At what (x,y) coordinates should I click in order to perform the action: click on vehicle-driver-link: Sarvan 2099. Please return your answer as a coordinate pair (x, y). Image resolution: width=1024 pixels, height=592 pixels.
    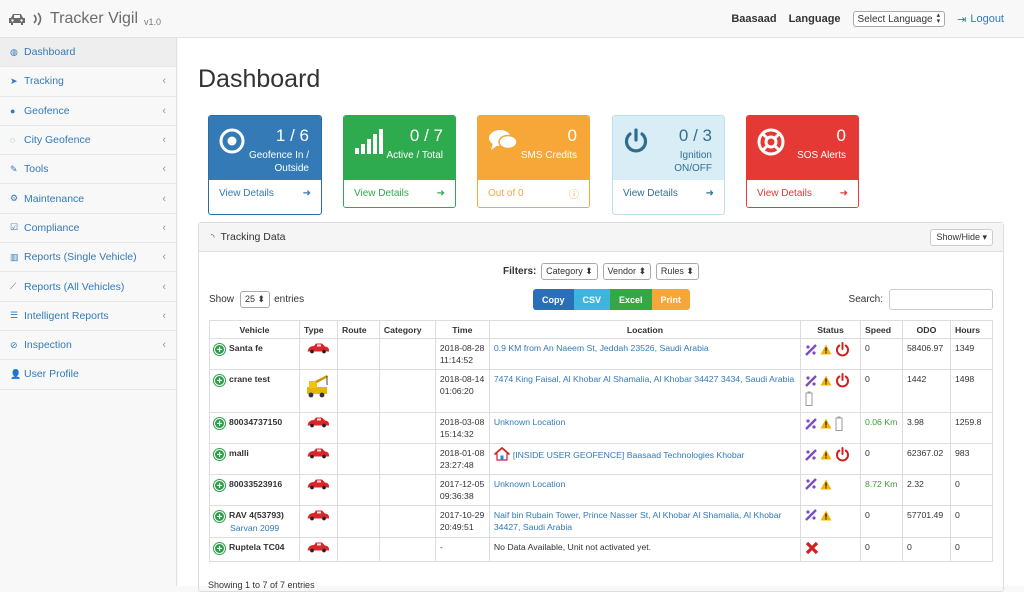
    Looking at the image, I should click on (254, 528).